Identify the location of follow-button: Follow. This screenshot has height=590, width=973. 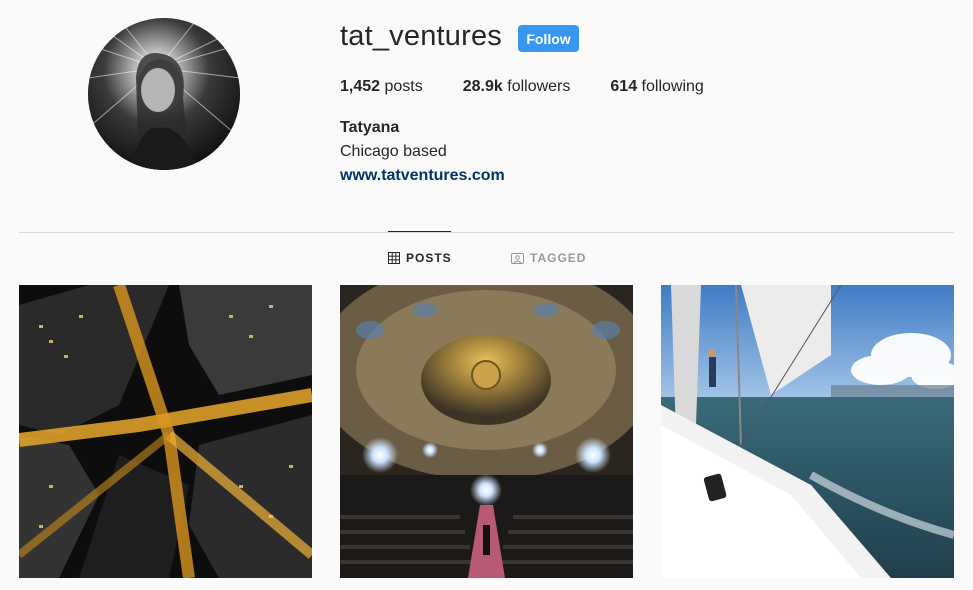
(548, 38).